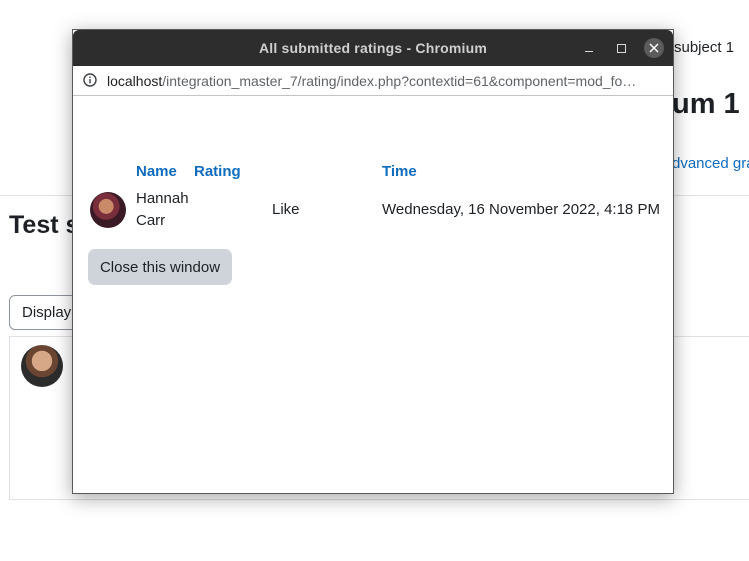 The image size is (749, 561). I want to click on column-header-name: Name, so click(156, 171).